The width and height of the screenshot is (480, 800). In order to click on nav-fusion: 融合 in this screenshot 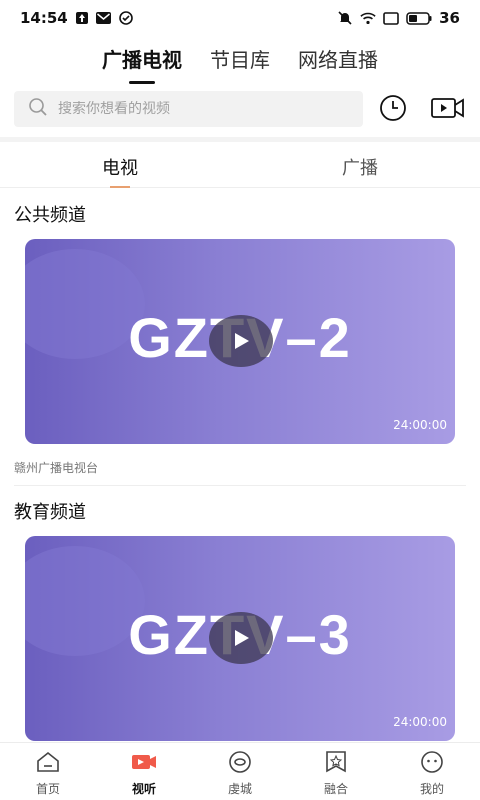, I will do `click(336, 771)`.